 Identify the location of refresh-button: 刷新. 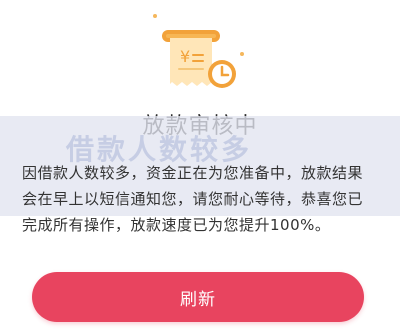
(198, 297).